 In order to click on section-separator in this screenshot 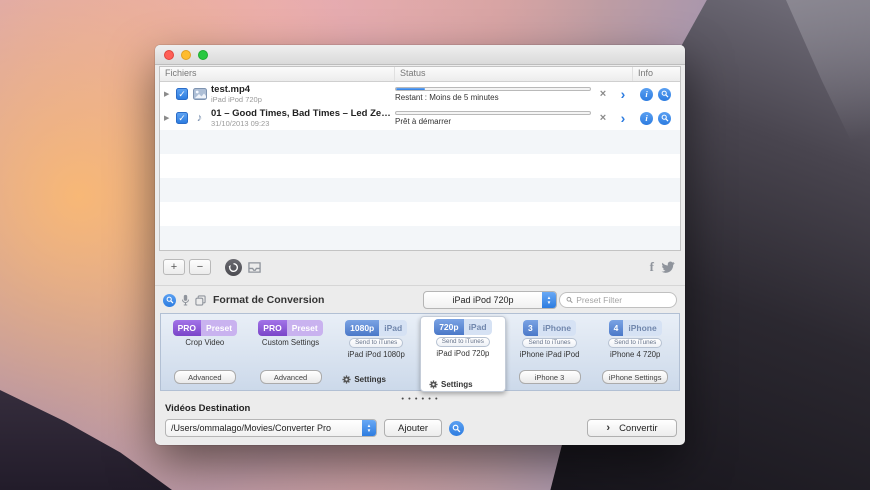, I will do `click(420, 285)`.